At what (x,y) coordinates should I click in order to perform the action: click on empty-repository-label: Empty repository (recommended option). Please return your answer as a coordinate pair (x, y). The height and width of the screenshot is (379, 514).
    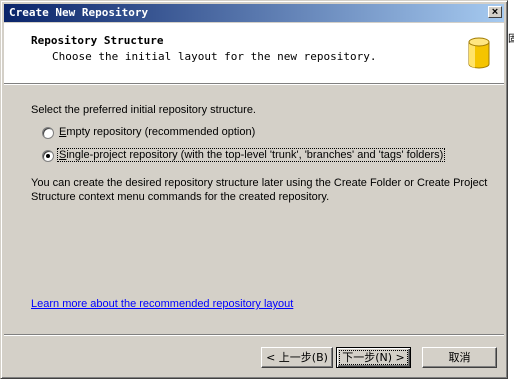
    Looking at the image, I should click on (157, 132).